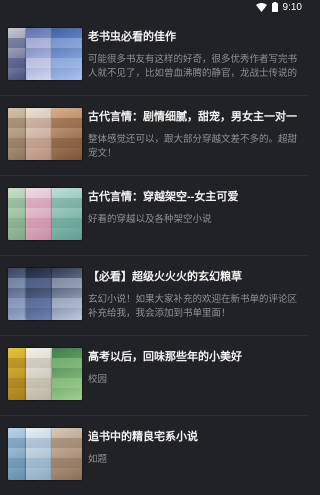  What do you see at coordinates (163, 197) in the screenshot?
I see `booklist-title: 古代言情：穿越架空--女主可爱` at bounding box center [163, 197].